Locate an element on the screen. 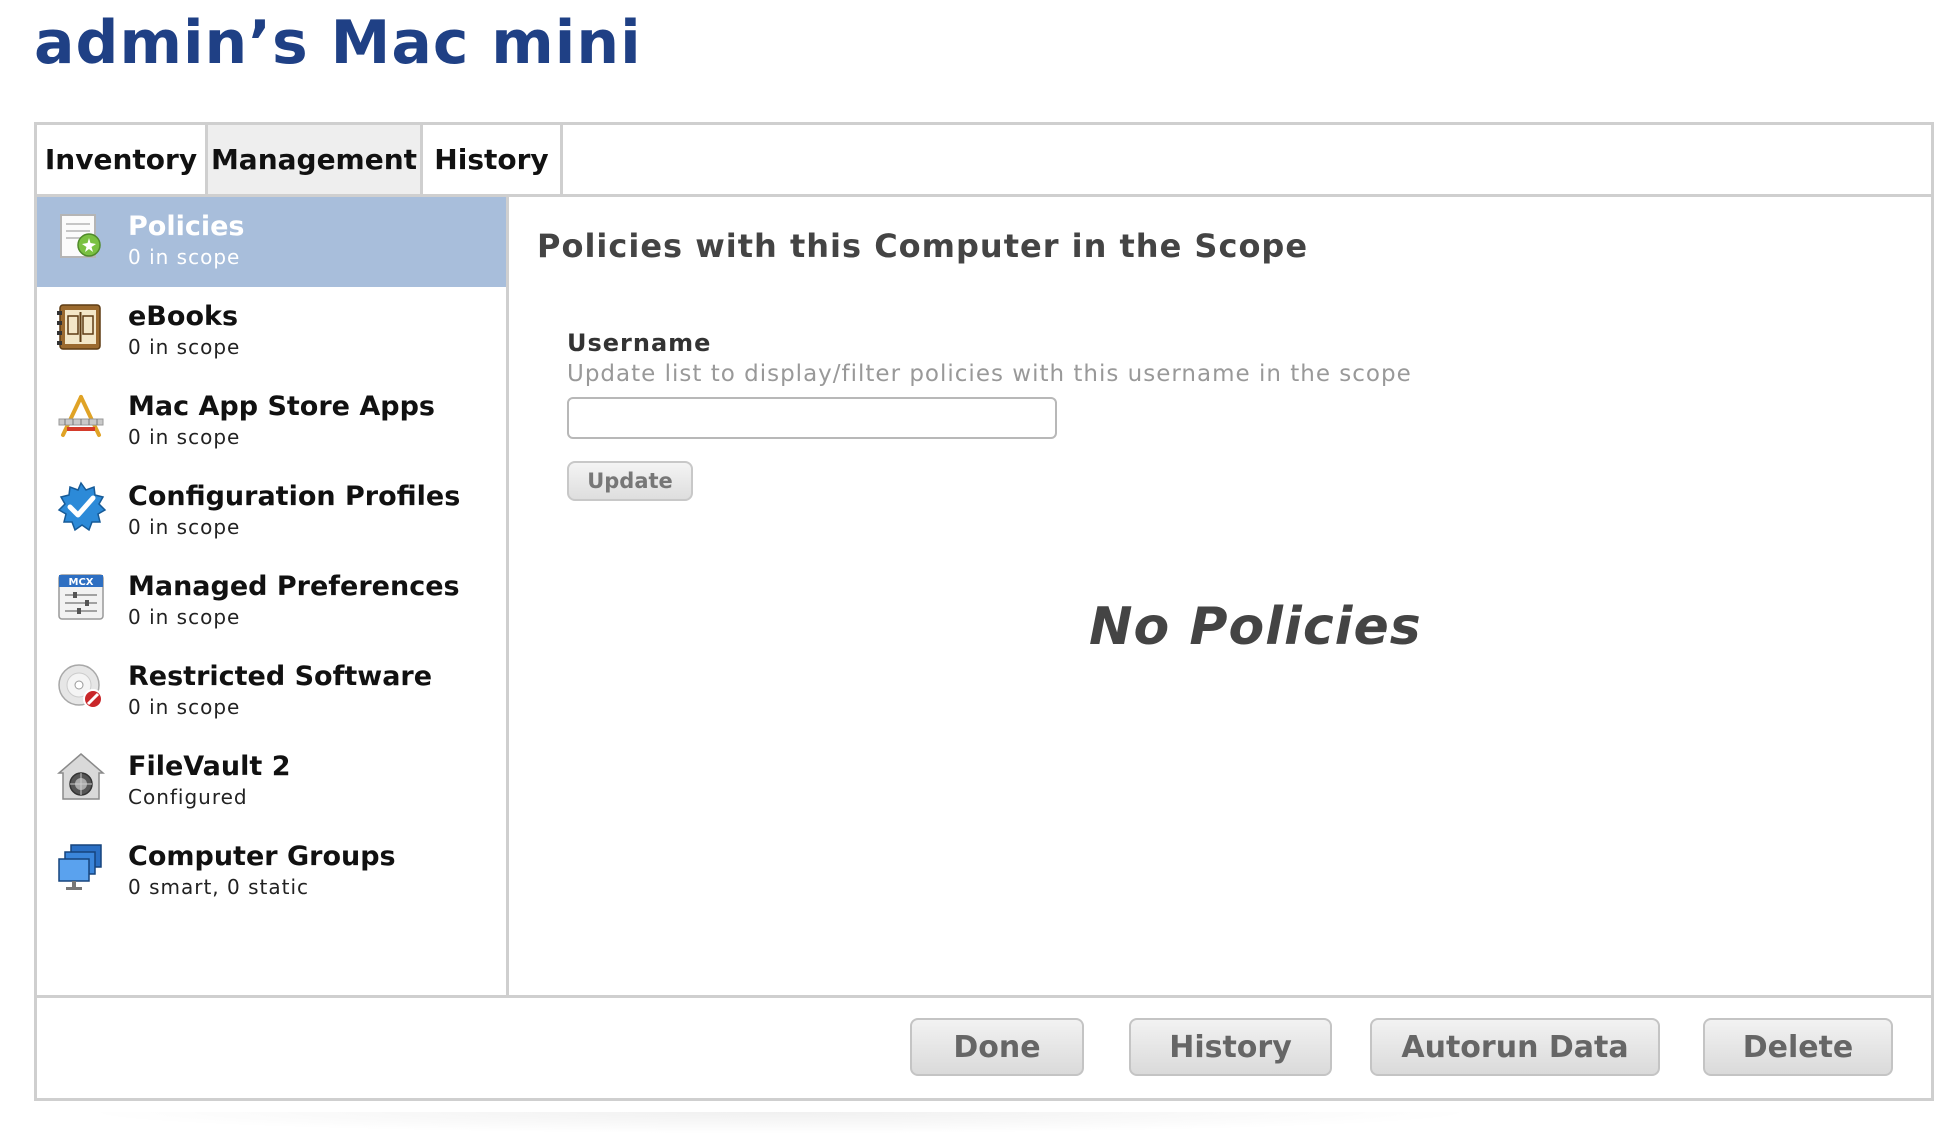 This screenshot has height=1134, width=1954. username-input is located at coordinates (812, 418).